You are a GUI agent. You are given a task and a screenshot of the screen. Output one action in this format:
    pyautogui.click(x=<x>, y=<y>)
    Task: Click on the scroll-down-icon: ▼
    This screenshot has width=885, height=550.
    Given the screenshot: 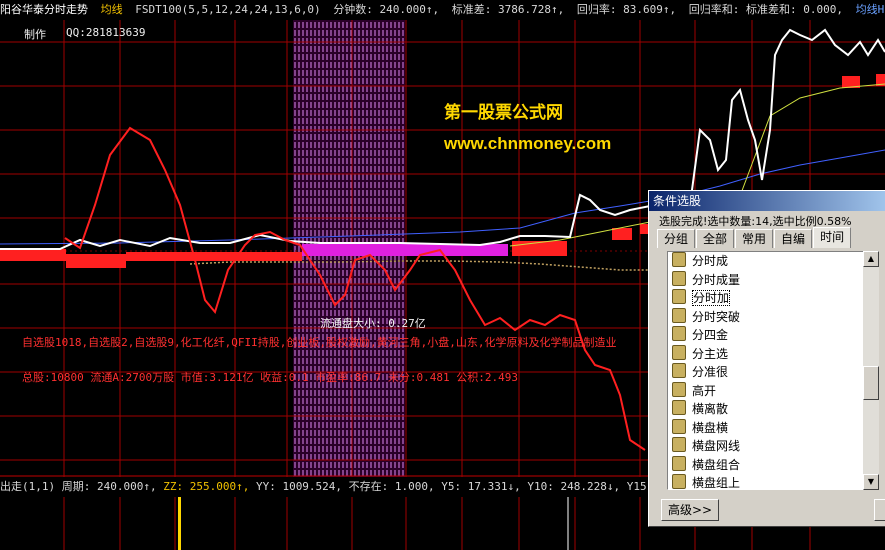 What is the action you would take?
    pyautogui.click(x=871, y=482)
    